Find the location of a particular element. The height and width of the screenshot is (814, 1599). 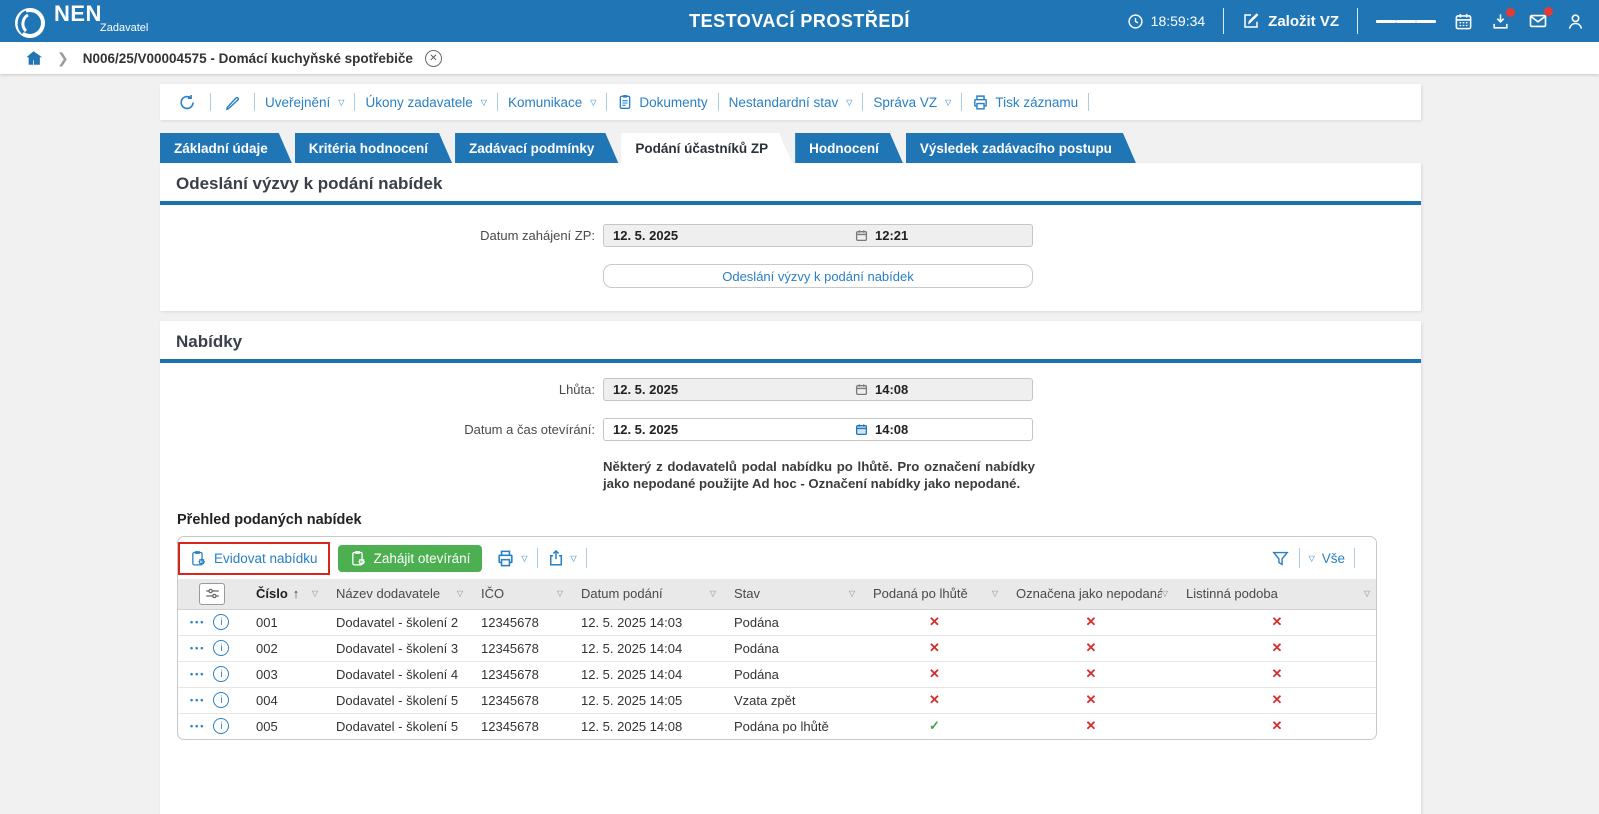

register-offer-button: Evidovat nabídku is located at coordinates (254, 558).